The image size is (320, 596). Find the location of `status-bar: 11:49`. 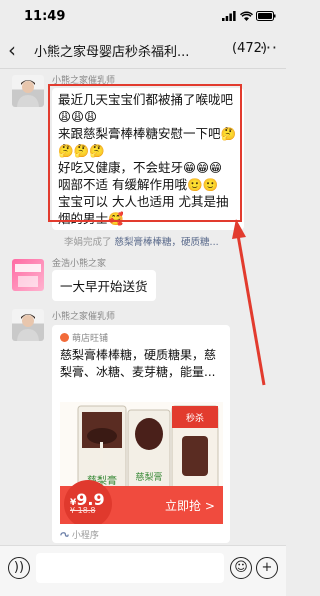

status-bar: 11:49 is located at coordinates (143, 16).